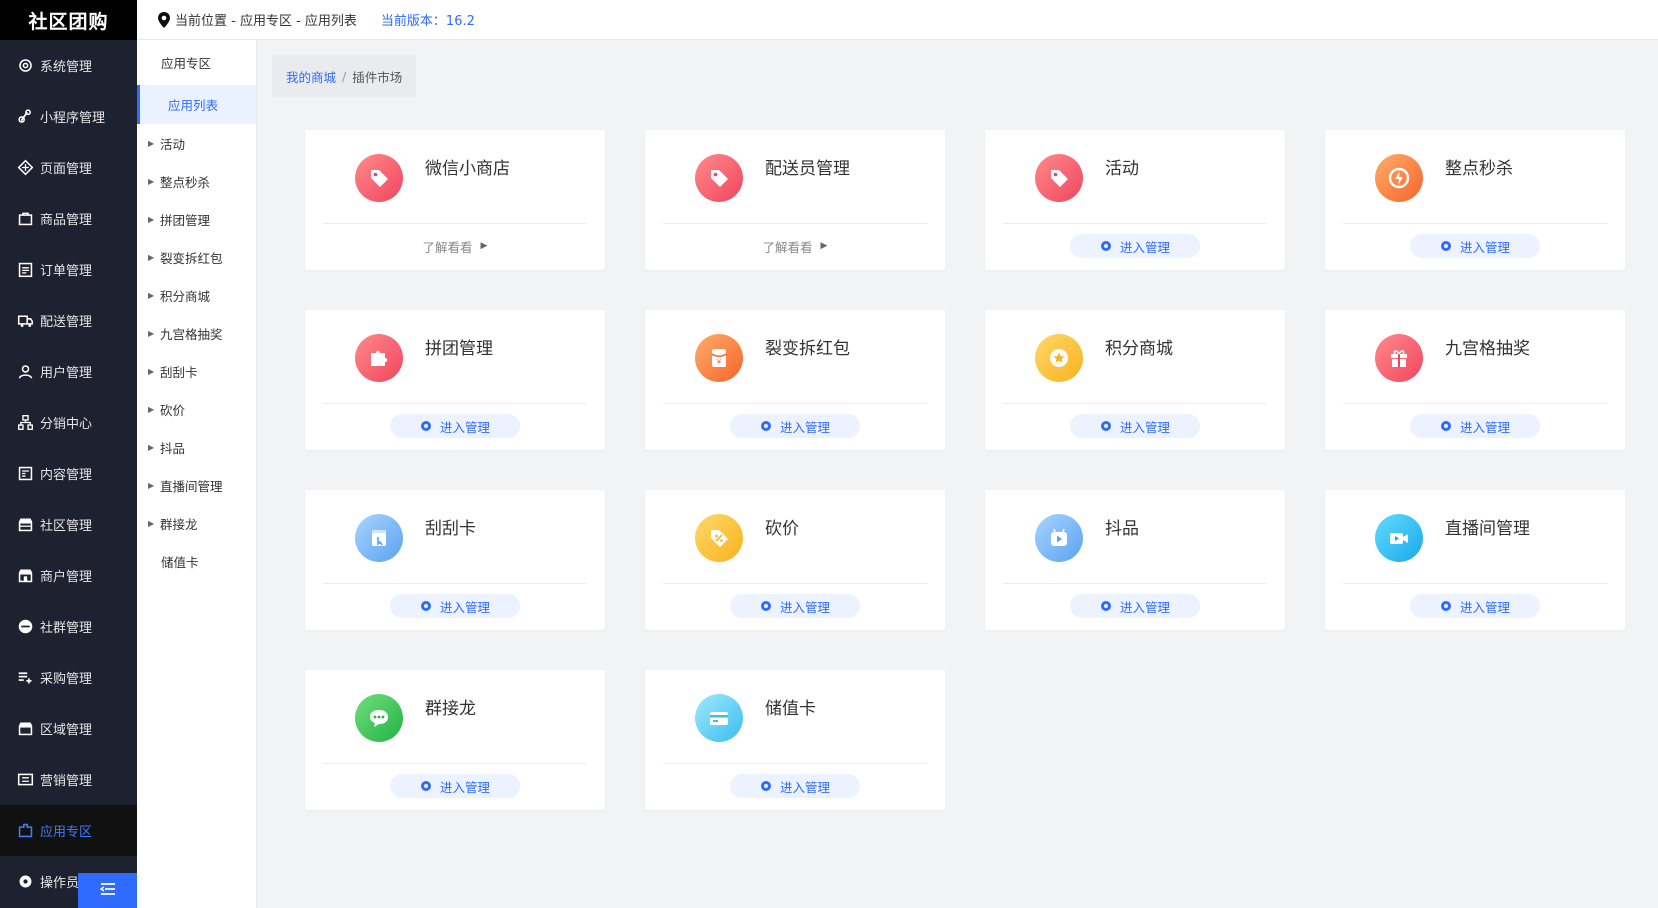  Describe the element at coordinates (450, 709) in the screenshot. I see `plugin-title: 群接龙` at that location.